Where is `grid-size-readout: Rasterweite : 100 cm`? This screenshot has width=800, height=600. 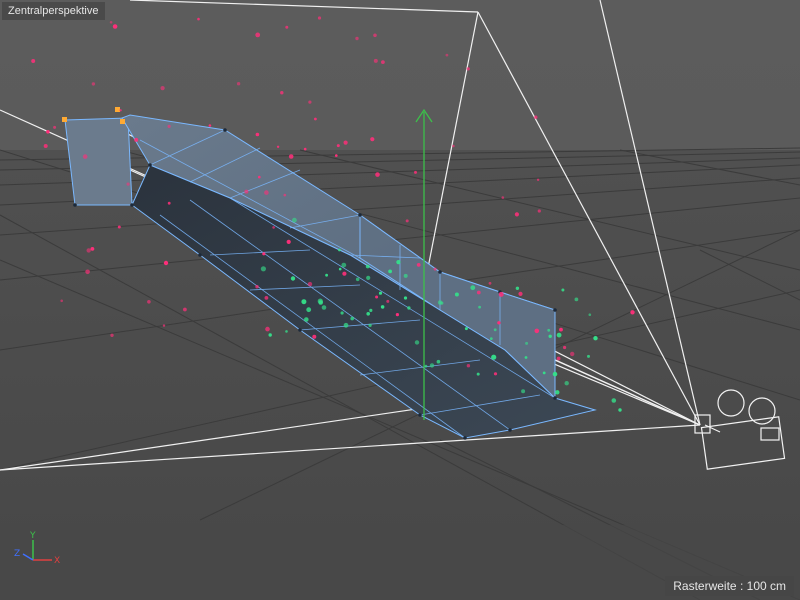 grid-size-readout: Rasterweite : 100 cm is located at coordinates (729, 586).